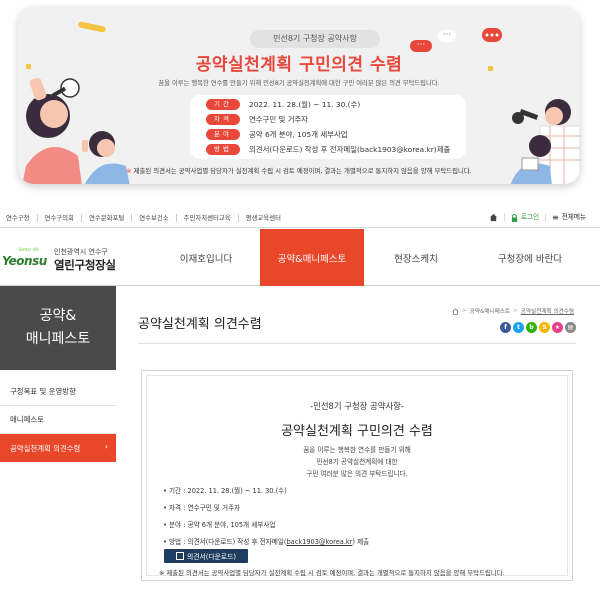 The height and width of the screenshot is (601, 600). Describe the element at coordinates (361, 542) in the screenshot. I see `method-suffix: ) 제출` at that location.